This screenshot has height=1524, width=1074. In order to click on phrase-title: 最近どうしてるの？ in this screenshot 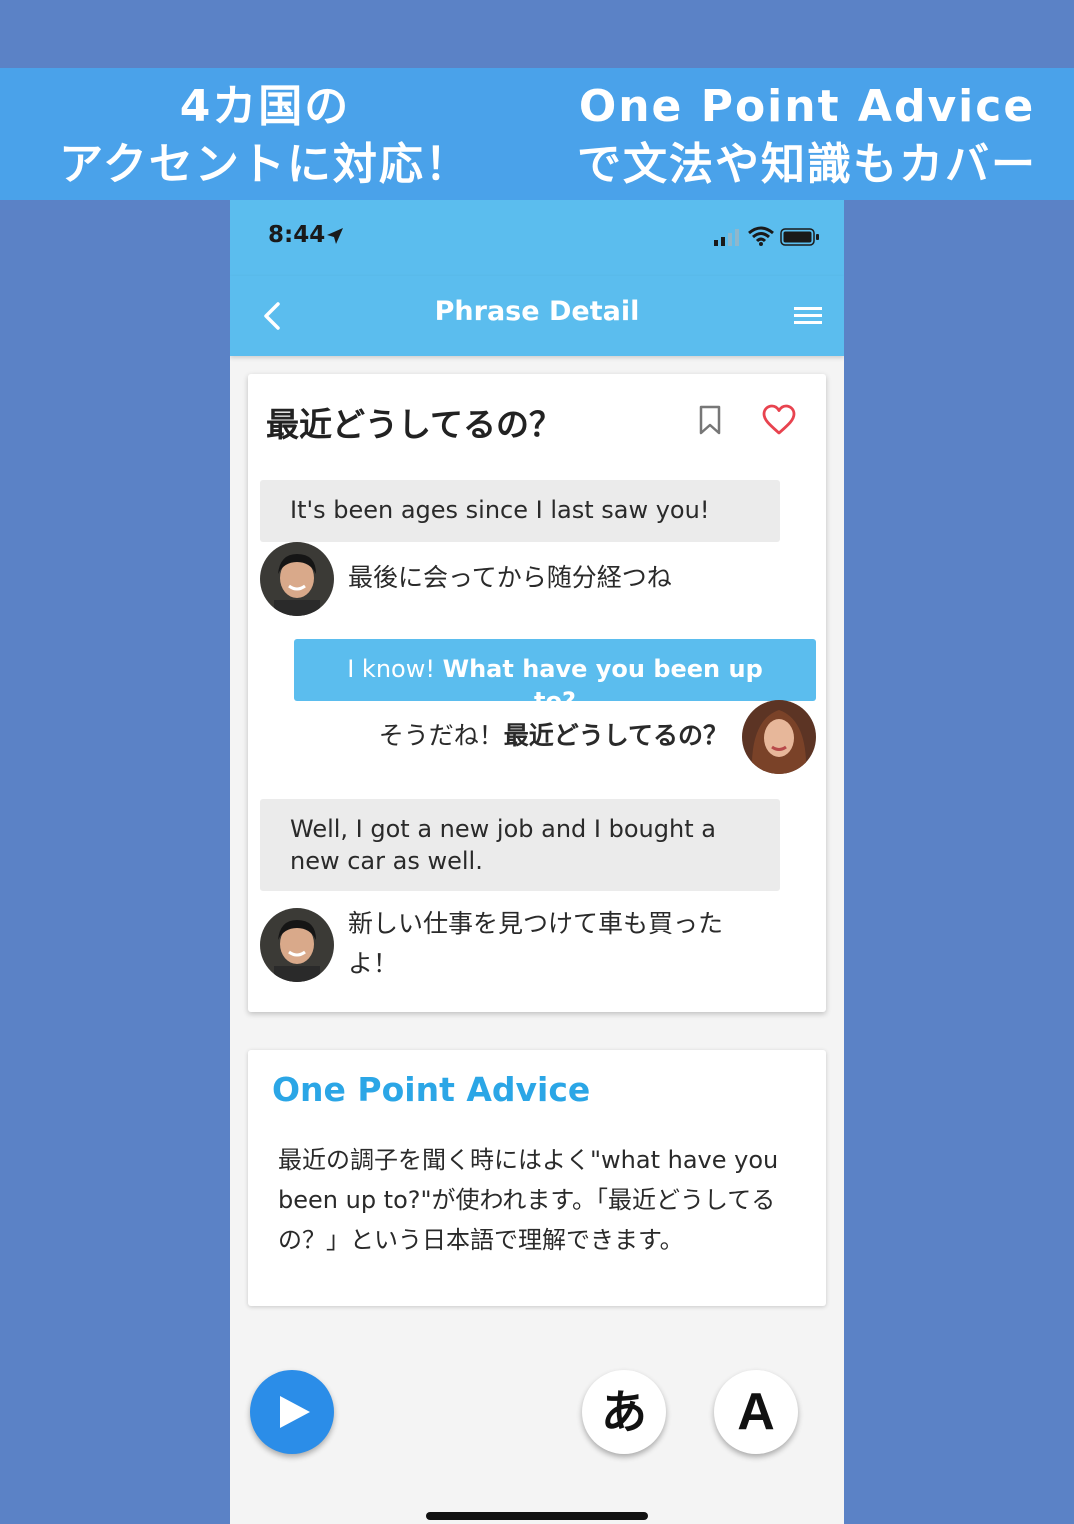, I will do `click(414, 424)`.